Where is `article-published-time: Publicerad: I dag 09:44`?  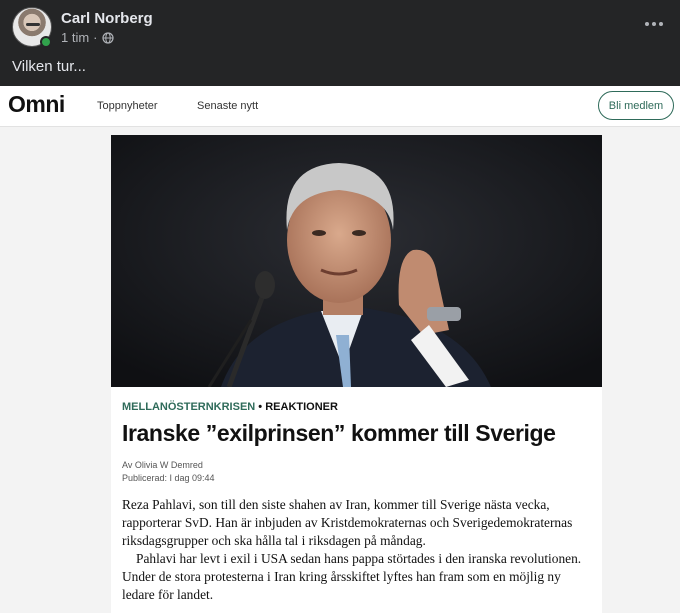 article-published-time: Publicerad: I dag 09:44 is located at coordinates (168, 478).